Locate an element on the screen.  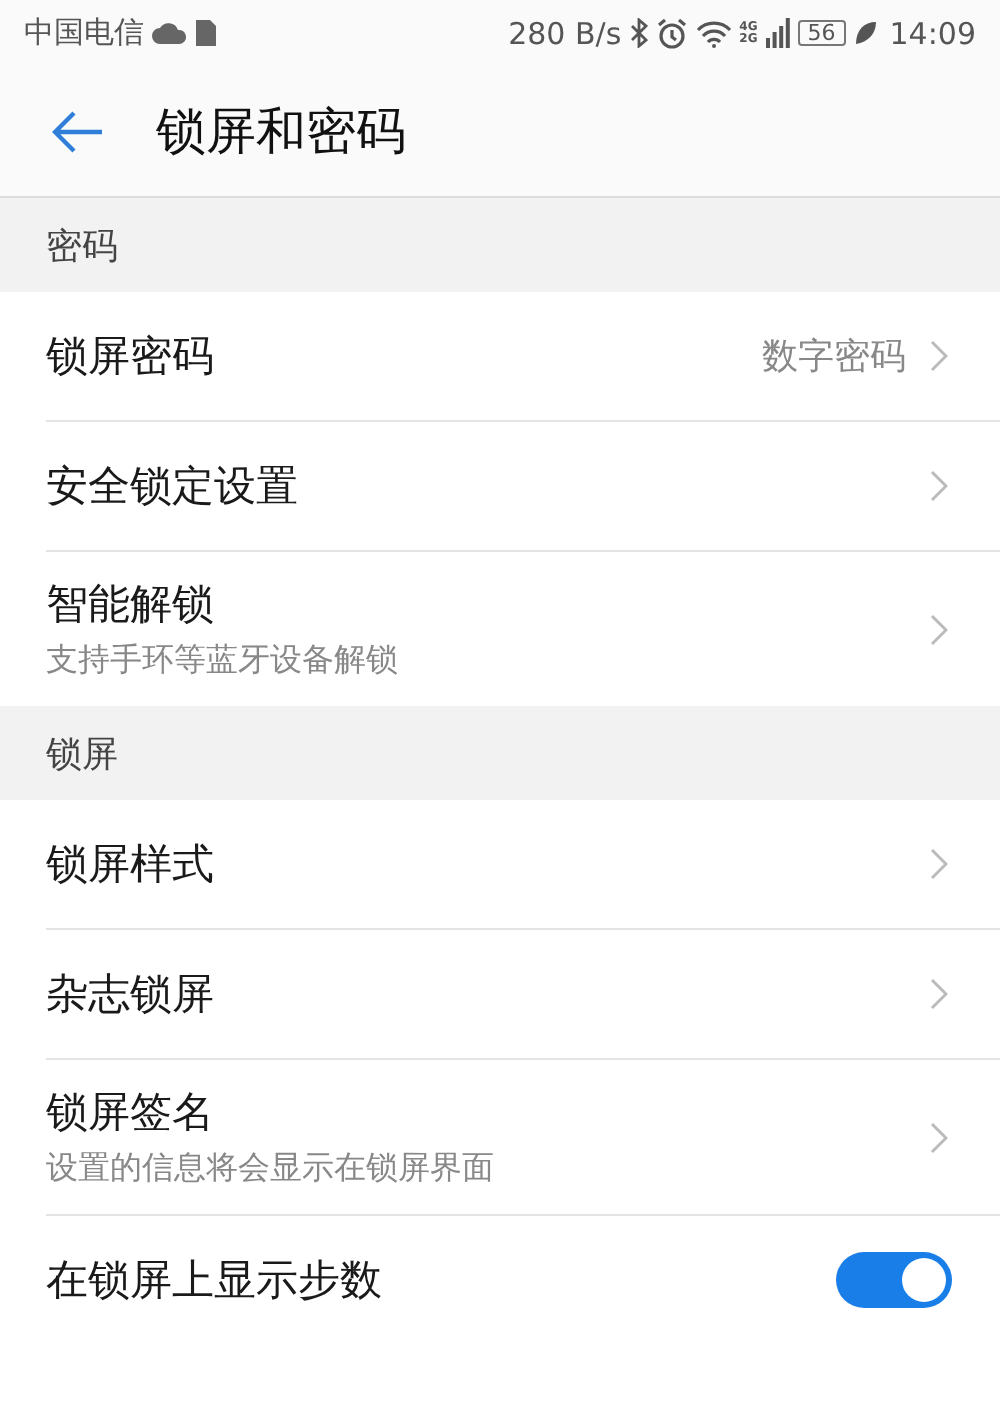
sd-card-icon is located at coordinates (206, 33).